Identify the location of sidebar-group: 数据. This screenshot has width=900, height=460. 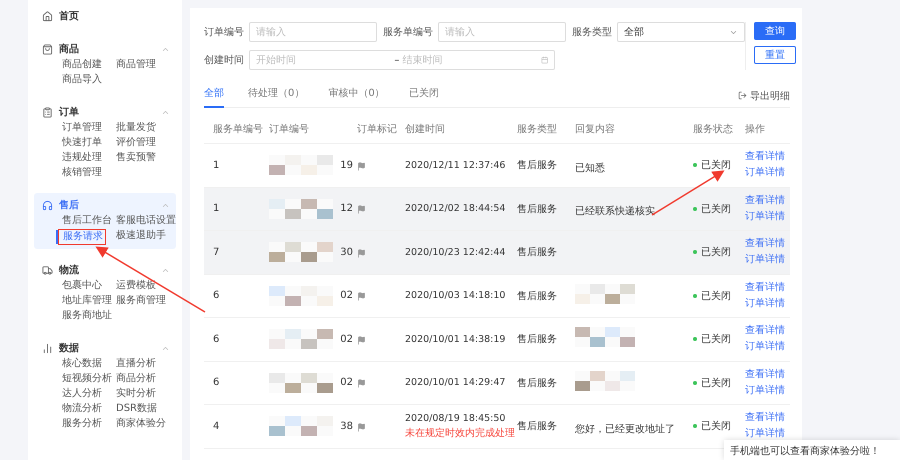
(107, 348).